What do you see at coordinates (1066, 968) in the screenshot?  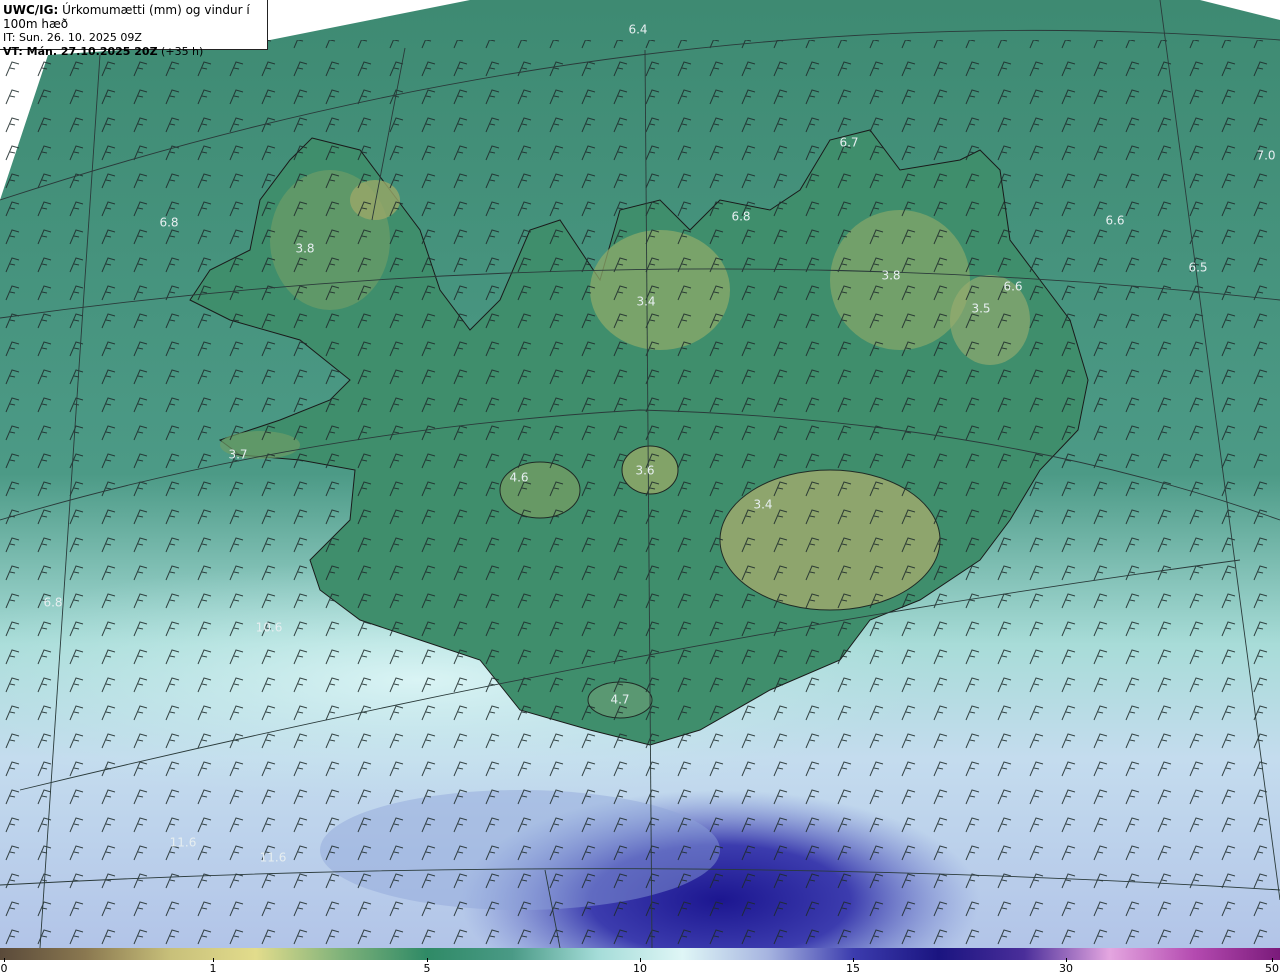 I see `colorbar-tick-label: 30` at bounding box center [1066, 968].